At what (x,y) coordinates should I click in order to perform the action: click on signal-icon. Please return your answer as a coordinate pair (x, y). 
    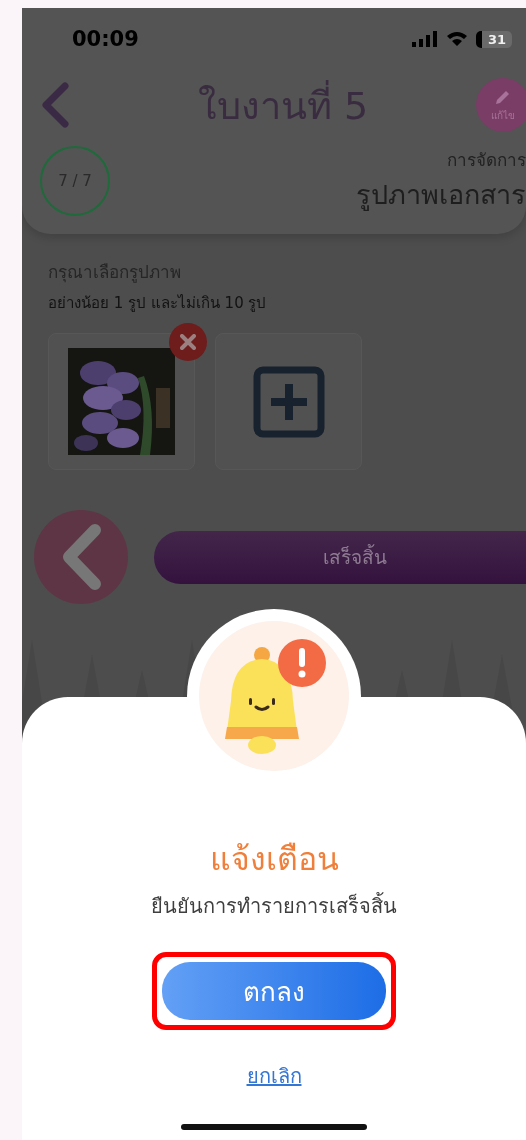
    Looking at the image, I should click on (424, 39).